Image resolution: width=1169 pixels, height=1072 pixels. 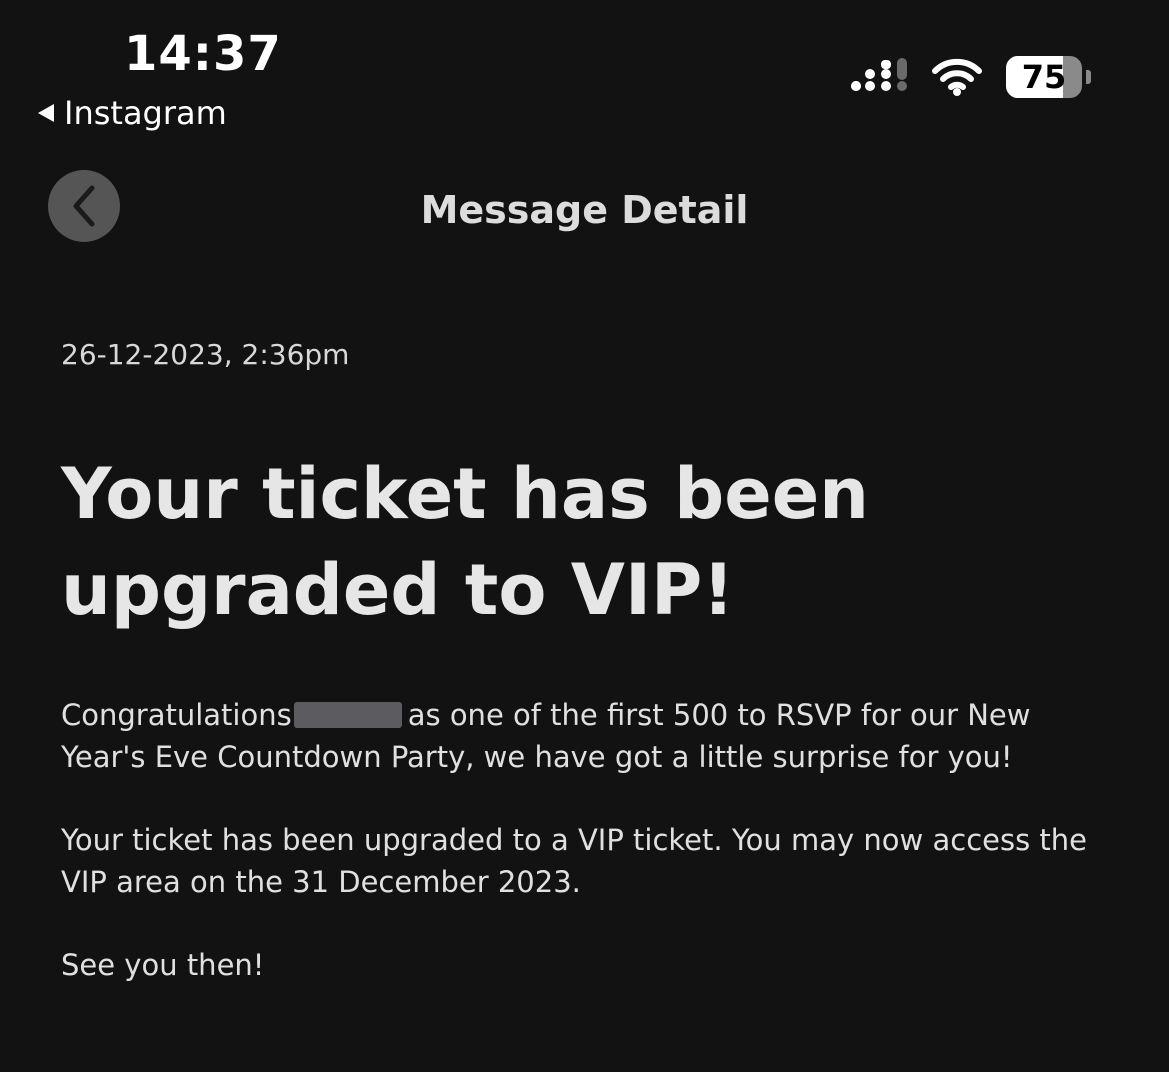 I want to click on battery-tip, so click(x=1088, y=77).